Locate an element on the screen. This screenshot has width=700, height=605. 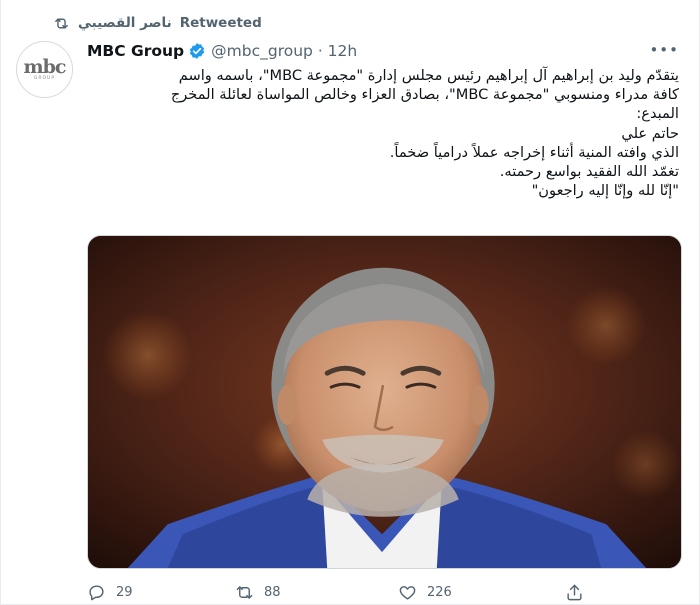
tweet-line: "إنّا لله وإنّا إليه راجعون" is located at coordinates (605, 191).